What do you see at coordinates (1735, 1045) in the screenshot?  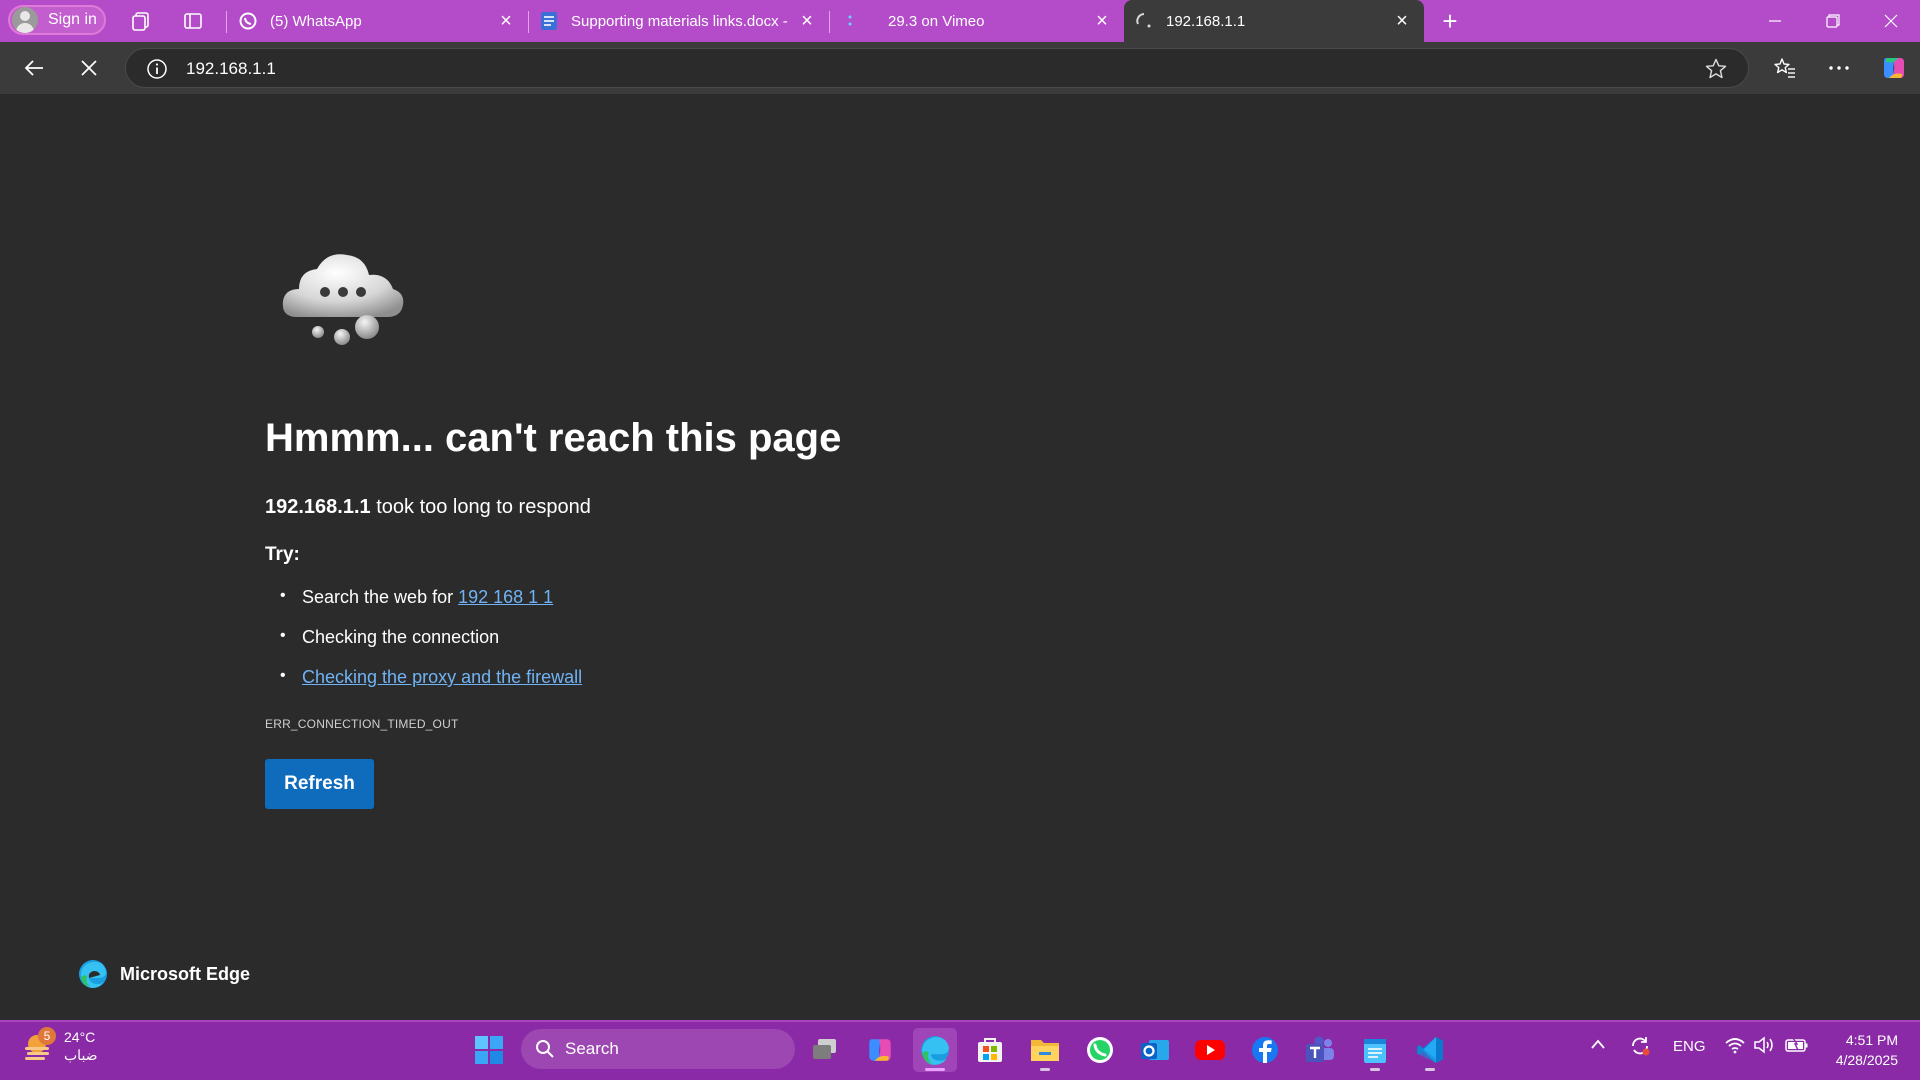 I see `wifi-icon` at bounding box center [1735, 1045].